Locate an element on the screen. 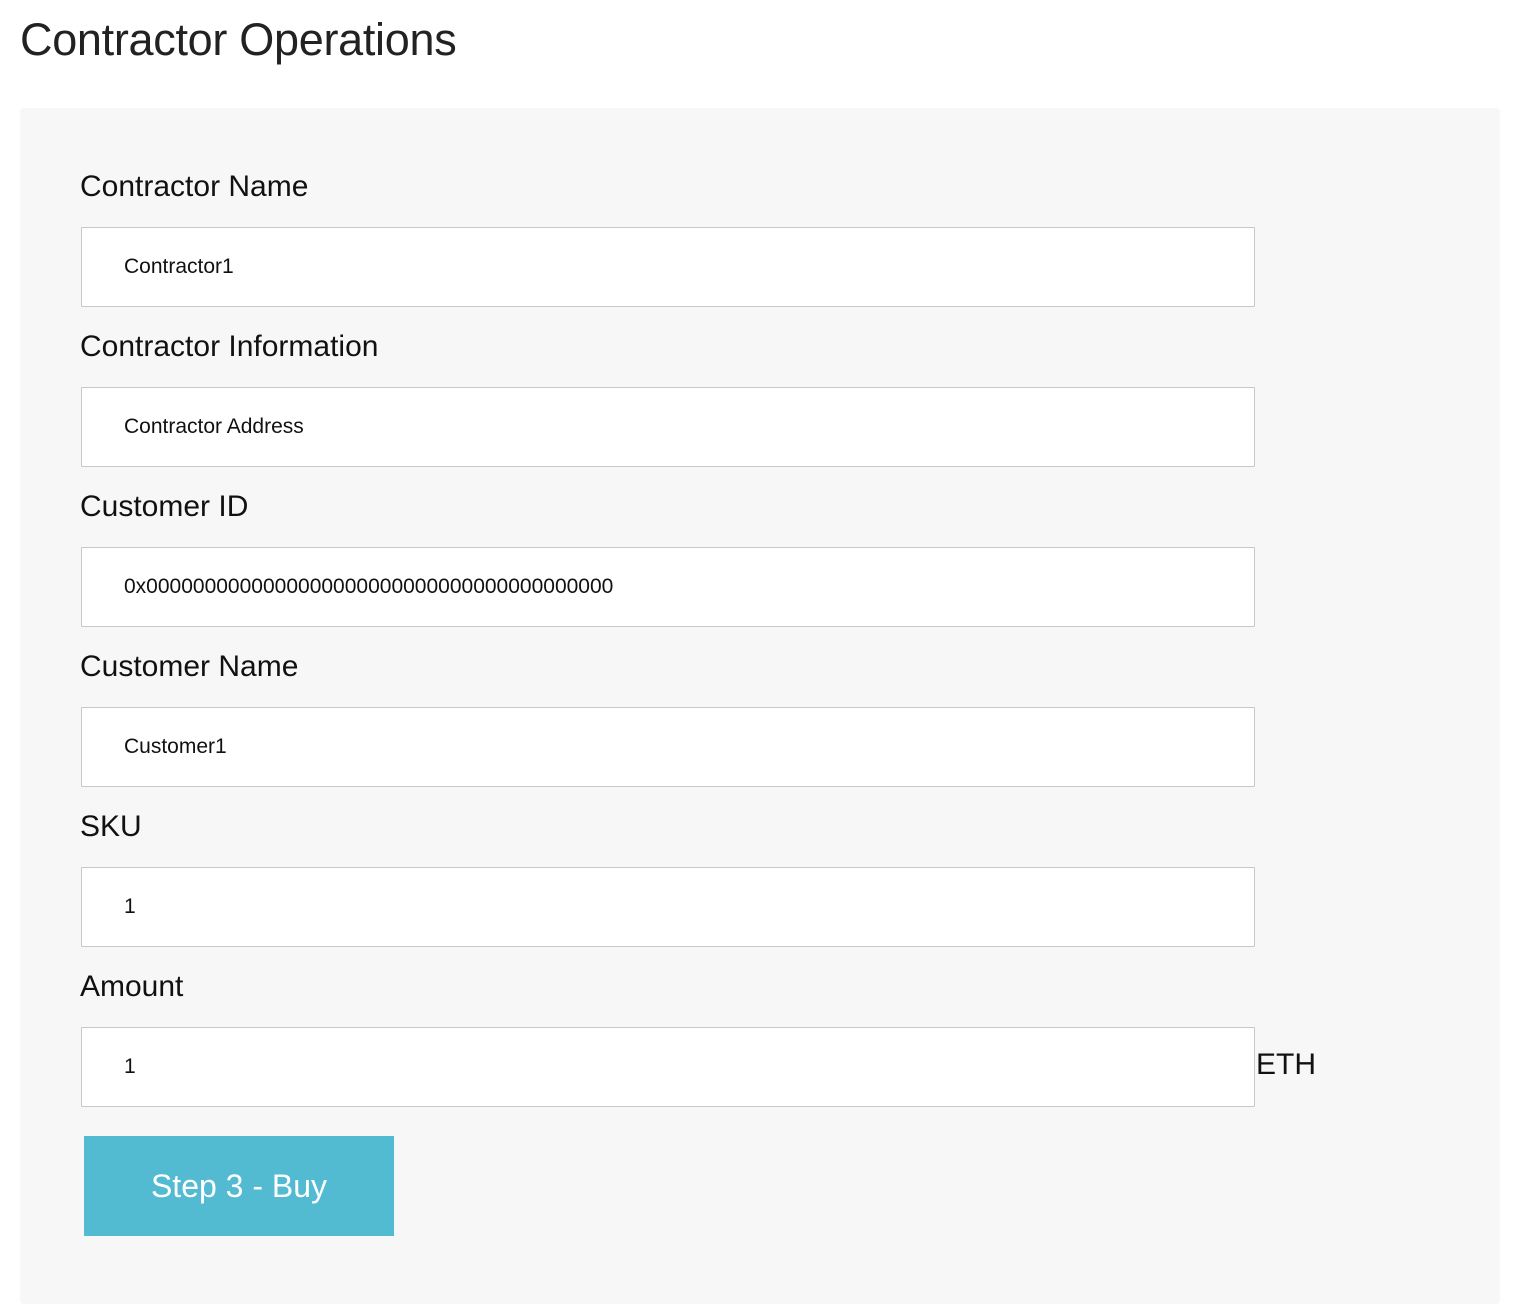  page-title: Contractor Operations is located at coordinates (238, 39).